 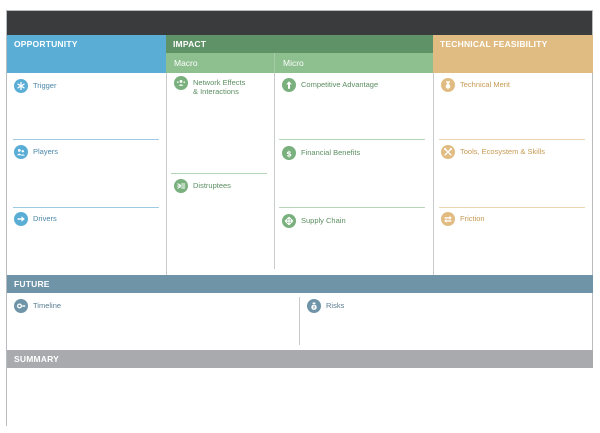 What do you see at coordinates (45, 218) in the screenshot?
I see `drivers-label: Drivers` at bounding box center [45, 218].